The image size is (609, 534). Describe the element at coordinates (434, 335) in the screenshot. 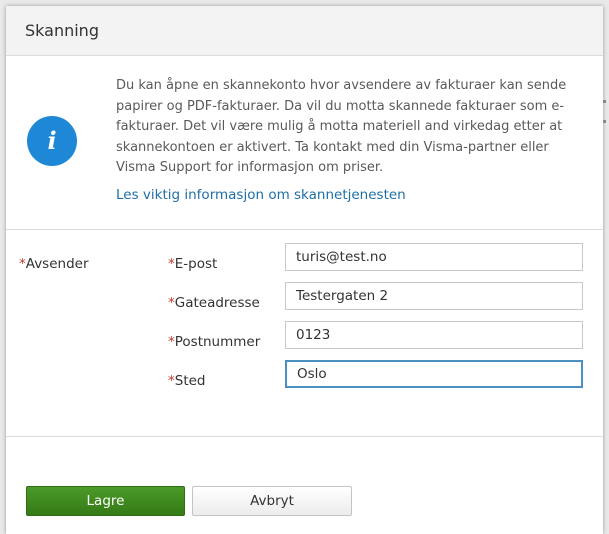

I see `postal-code-field` at that location.